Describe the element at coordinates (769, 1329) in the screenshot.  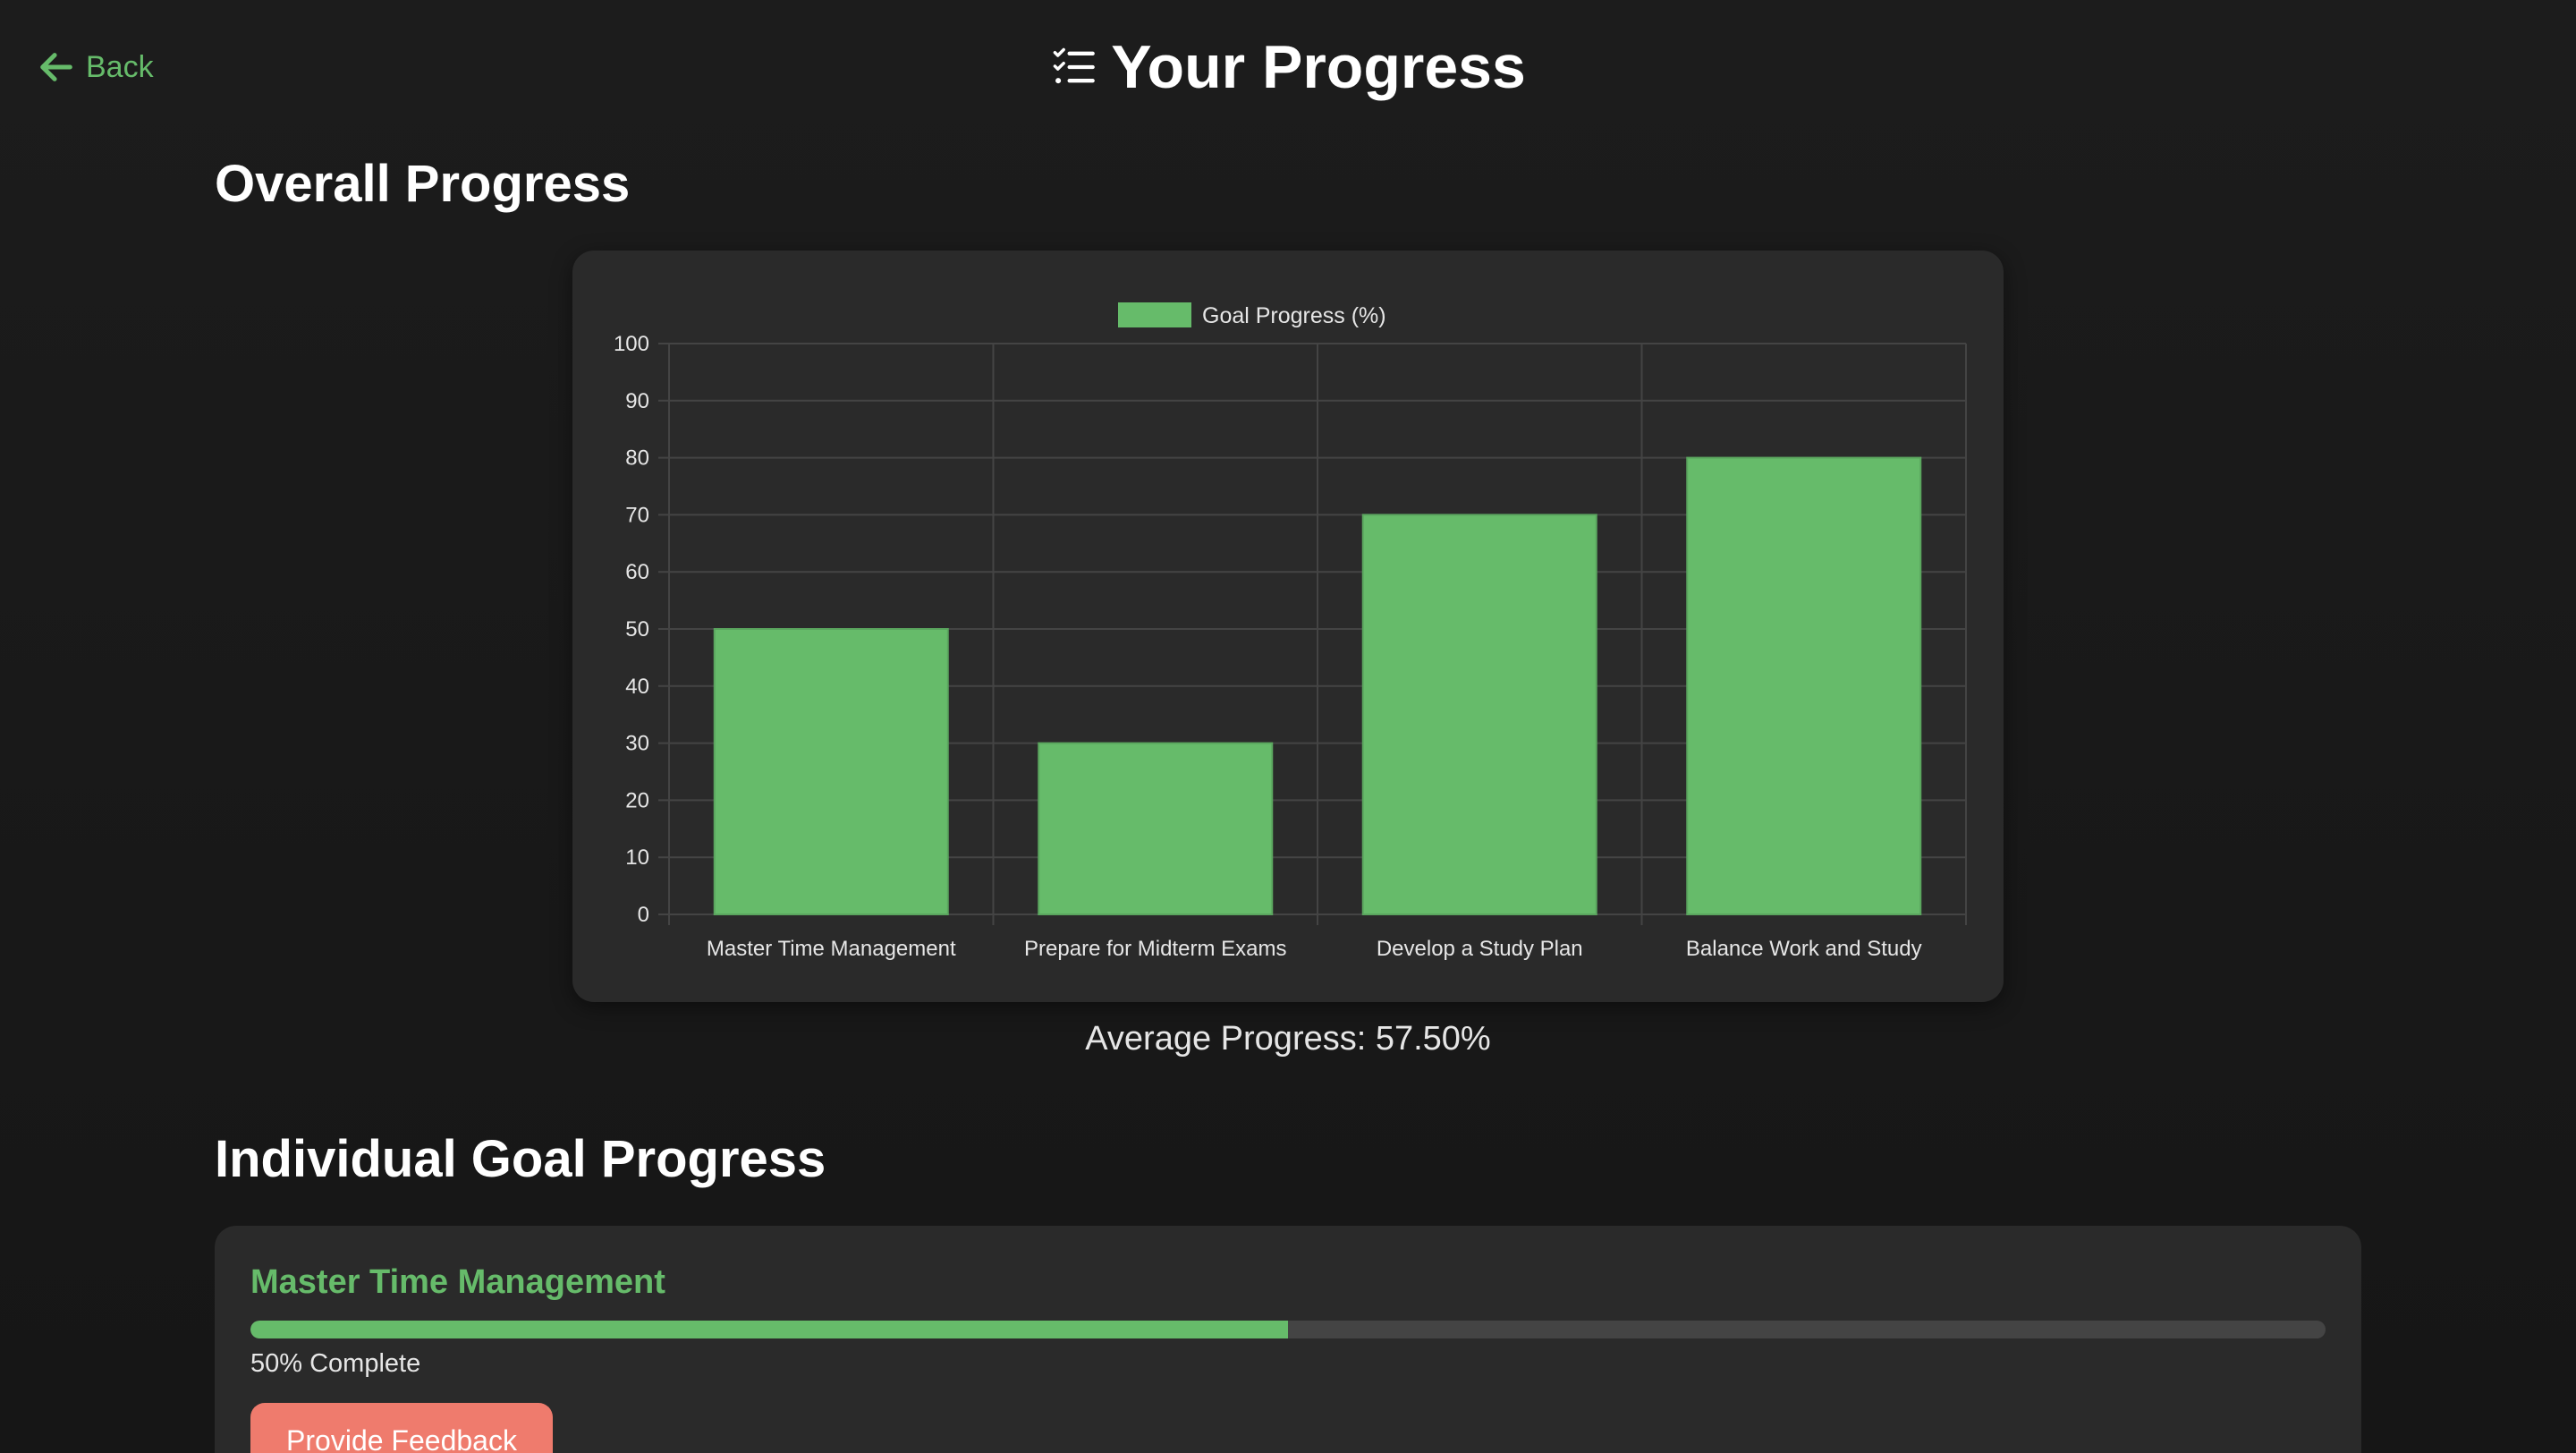
I see `goal-progress-fill` at that location.